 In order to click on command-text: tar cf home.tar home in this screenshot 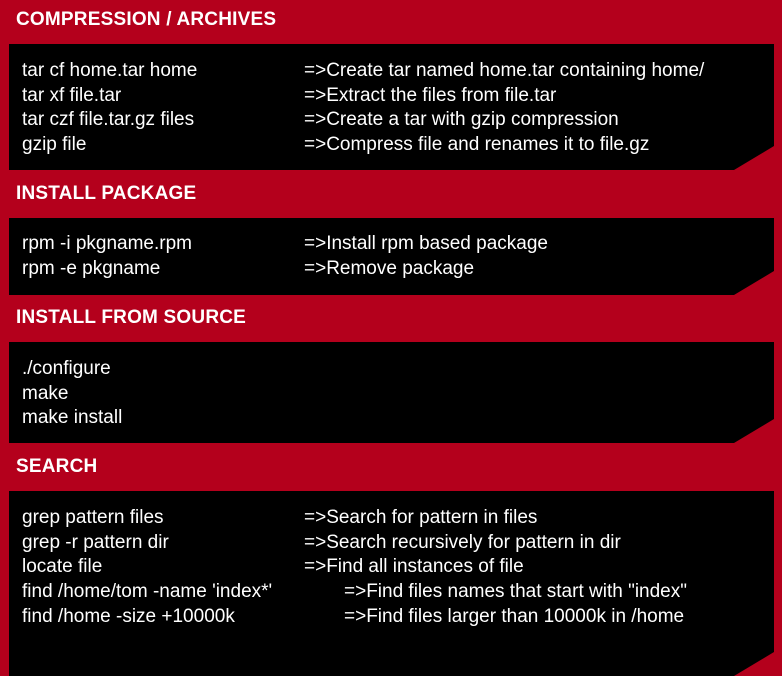, I will do `click(110, 70)`.